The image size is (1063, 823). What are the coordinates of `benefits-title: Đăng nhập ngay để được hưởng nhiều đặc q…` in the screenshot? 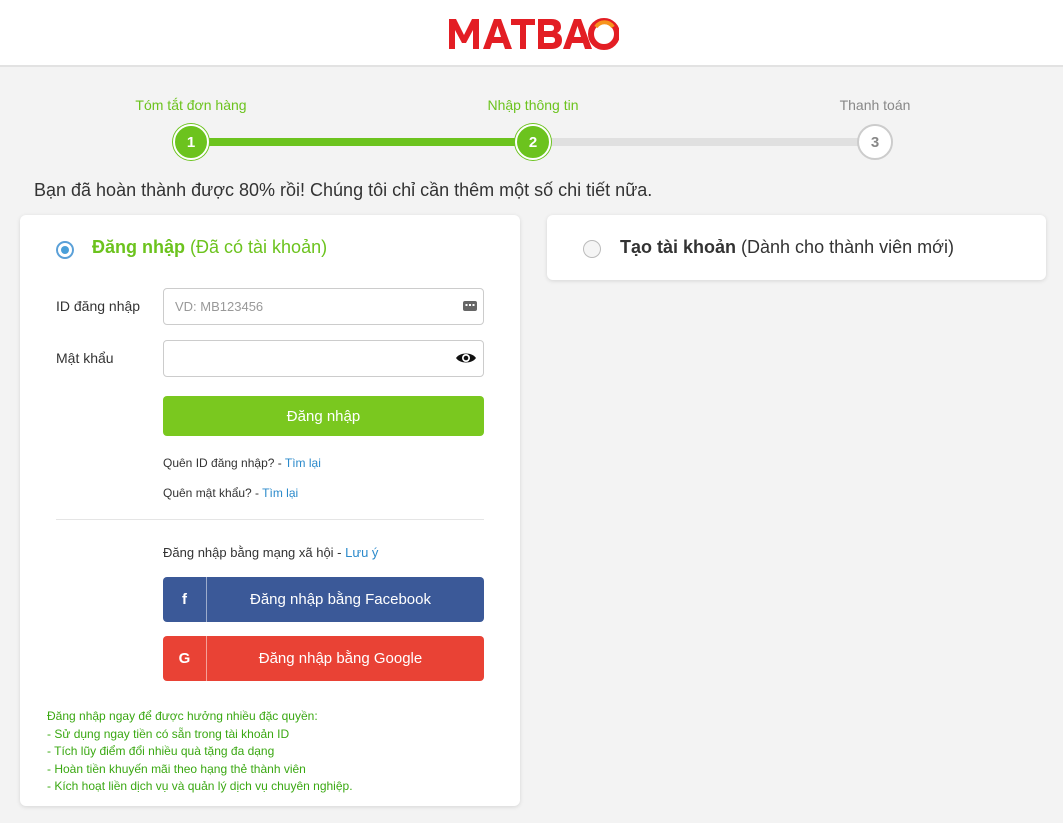 It's located at (182, 716).